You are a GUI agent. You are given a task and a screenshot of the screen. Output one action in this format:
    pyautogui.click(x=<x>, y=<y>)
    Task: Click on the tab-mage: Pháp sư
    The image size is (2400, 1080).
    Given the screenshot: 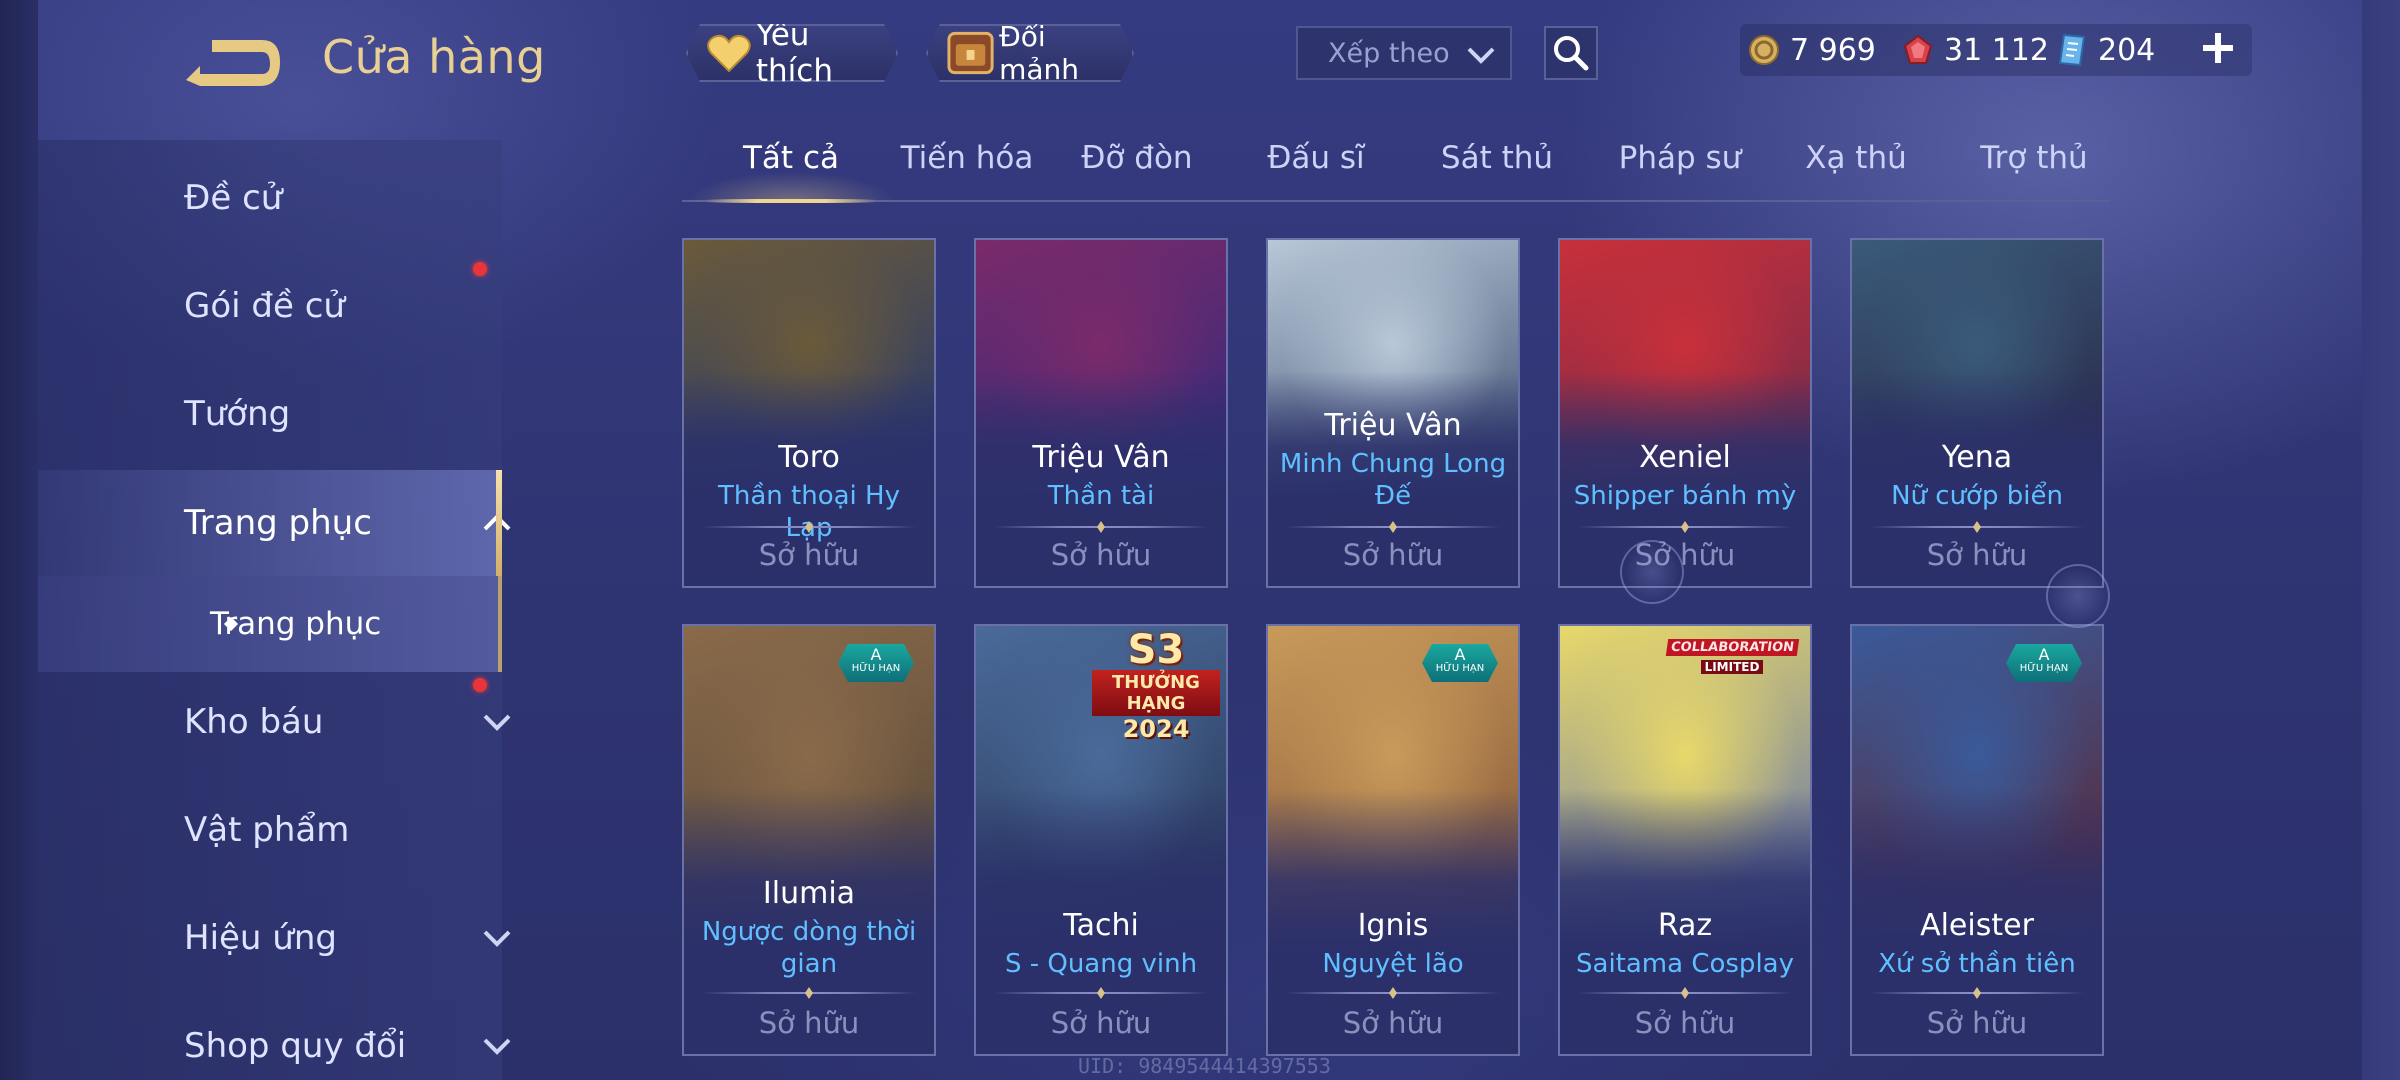 What is the action you would take?
    pyautogui.click(x=1680, y=170)
    